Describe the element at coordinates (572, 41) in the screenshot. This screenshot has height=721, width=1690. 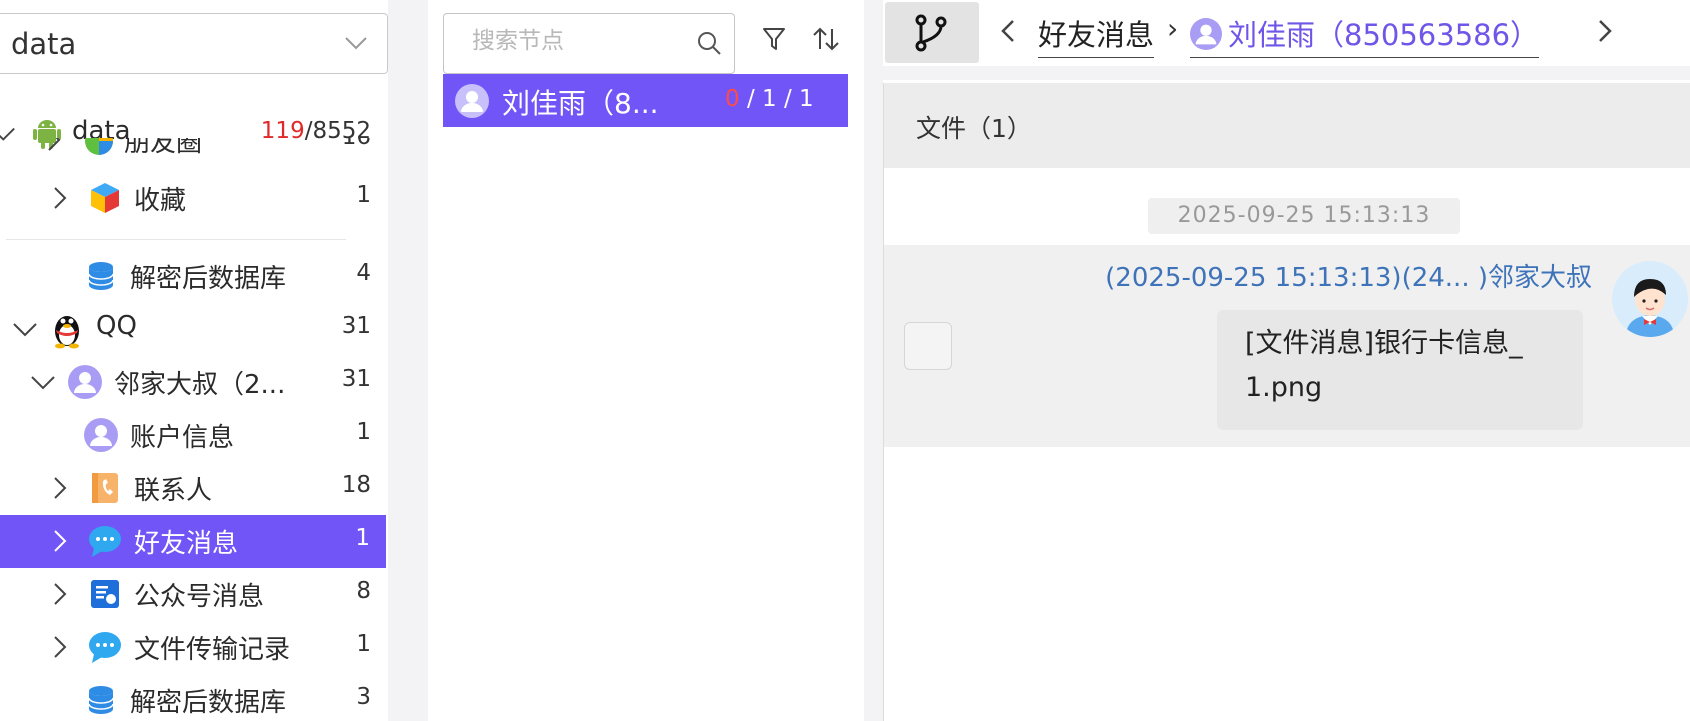
I see `search-input` at that location.